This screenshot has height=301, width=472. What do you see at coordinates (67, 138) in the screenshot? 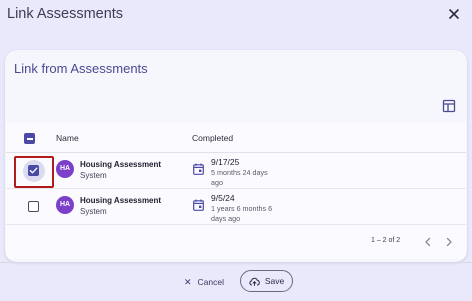
I see `column-name-header: Name` at bounding box center [67, 138].